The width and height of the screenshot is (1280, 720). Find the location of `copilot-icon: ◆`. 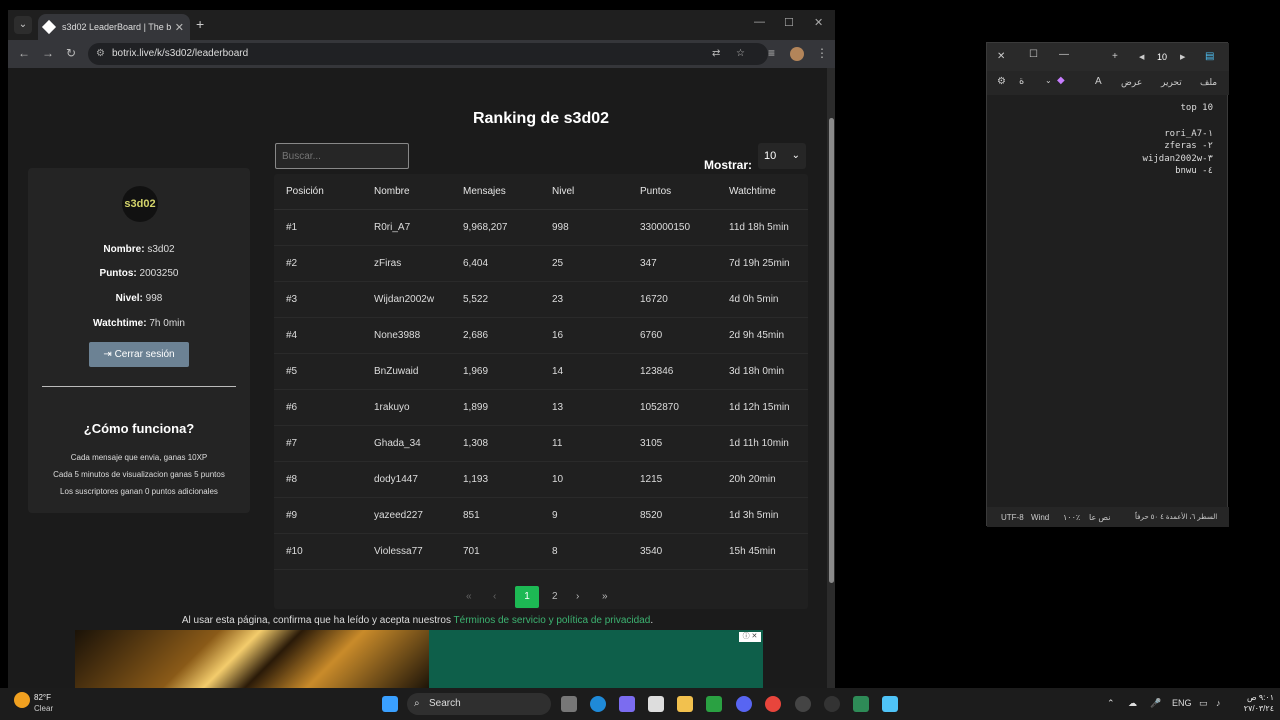

copilot-icon: ◆ is located at coordinates (1061, 80).